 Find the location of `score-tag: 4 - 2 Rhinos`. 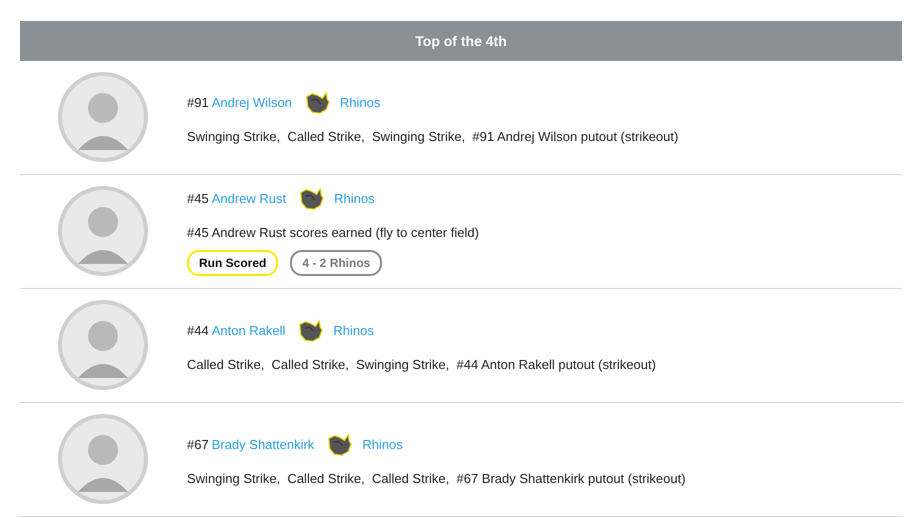

score-tag: 4 - 2 Rhinos is located at coordinates (336, 263).